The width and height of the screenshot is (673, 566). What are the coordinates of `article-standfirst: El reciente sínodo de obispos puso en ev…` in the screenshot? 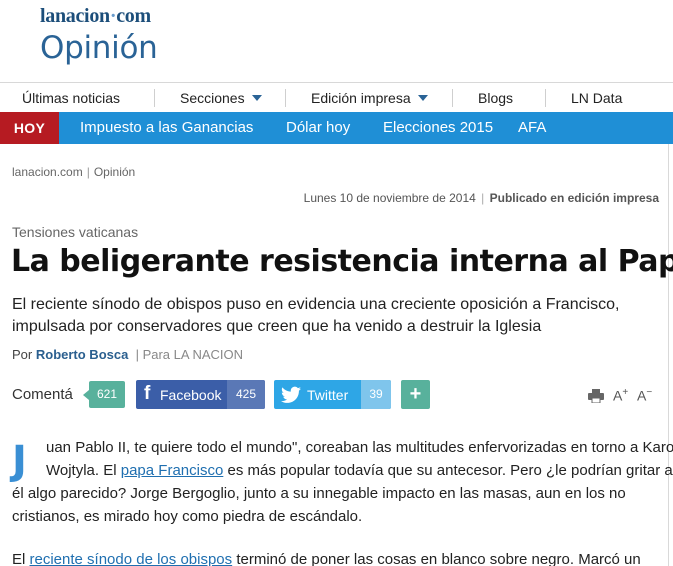 It's located at (316, 315).